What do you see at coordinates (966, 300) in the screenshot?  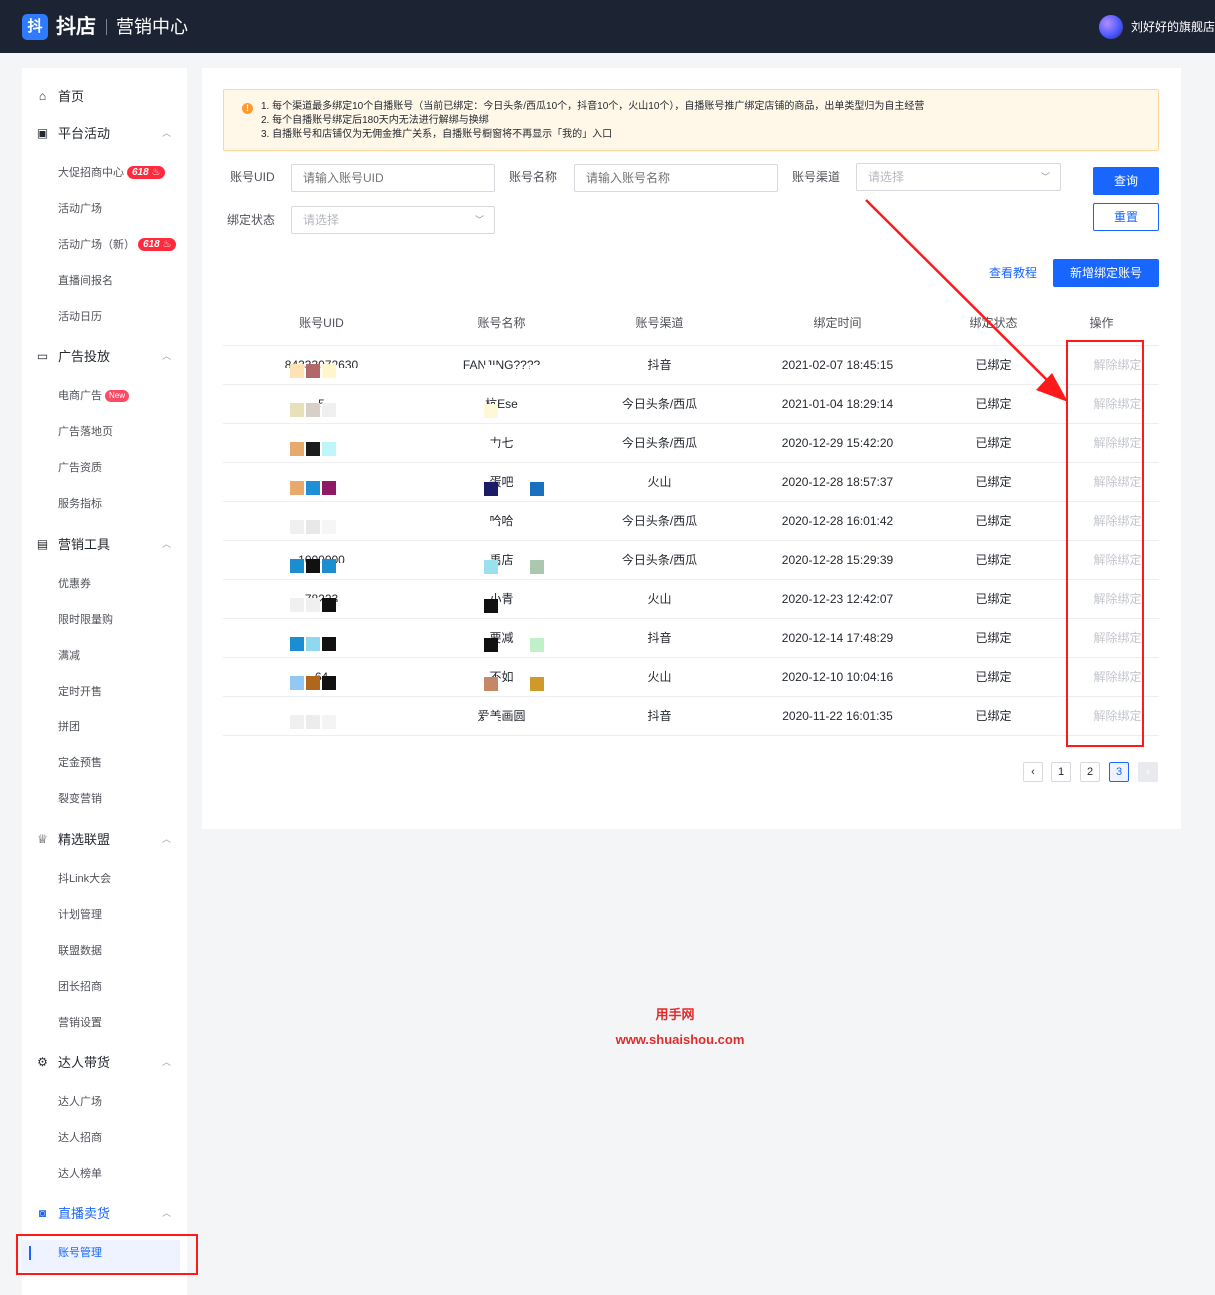 I see `annotation-arrow` at bounding box center [966, 300].